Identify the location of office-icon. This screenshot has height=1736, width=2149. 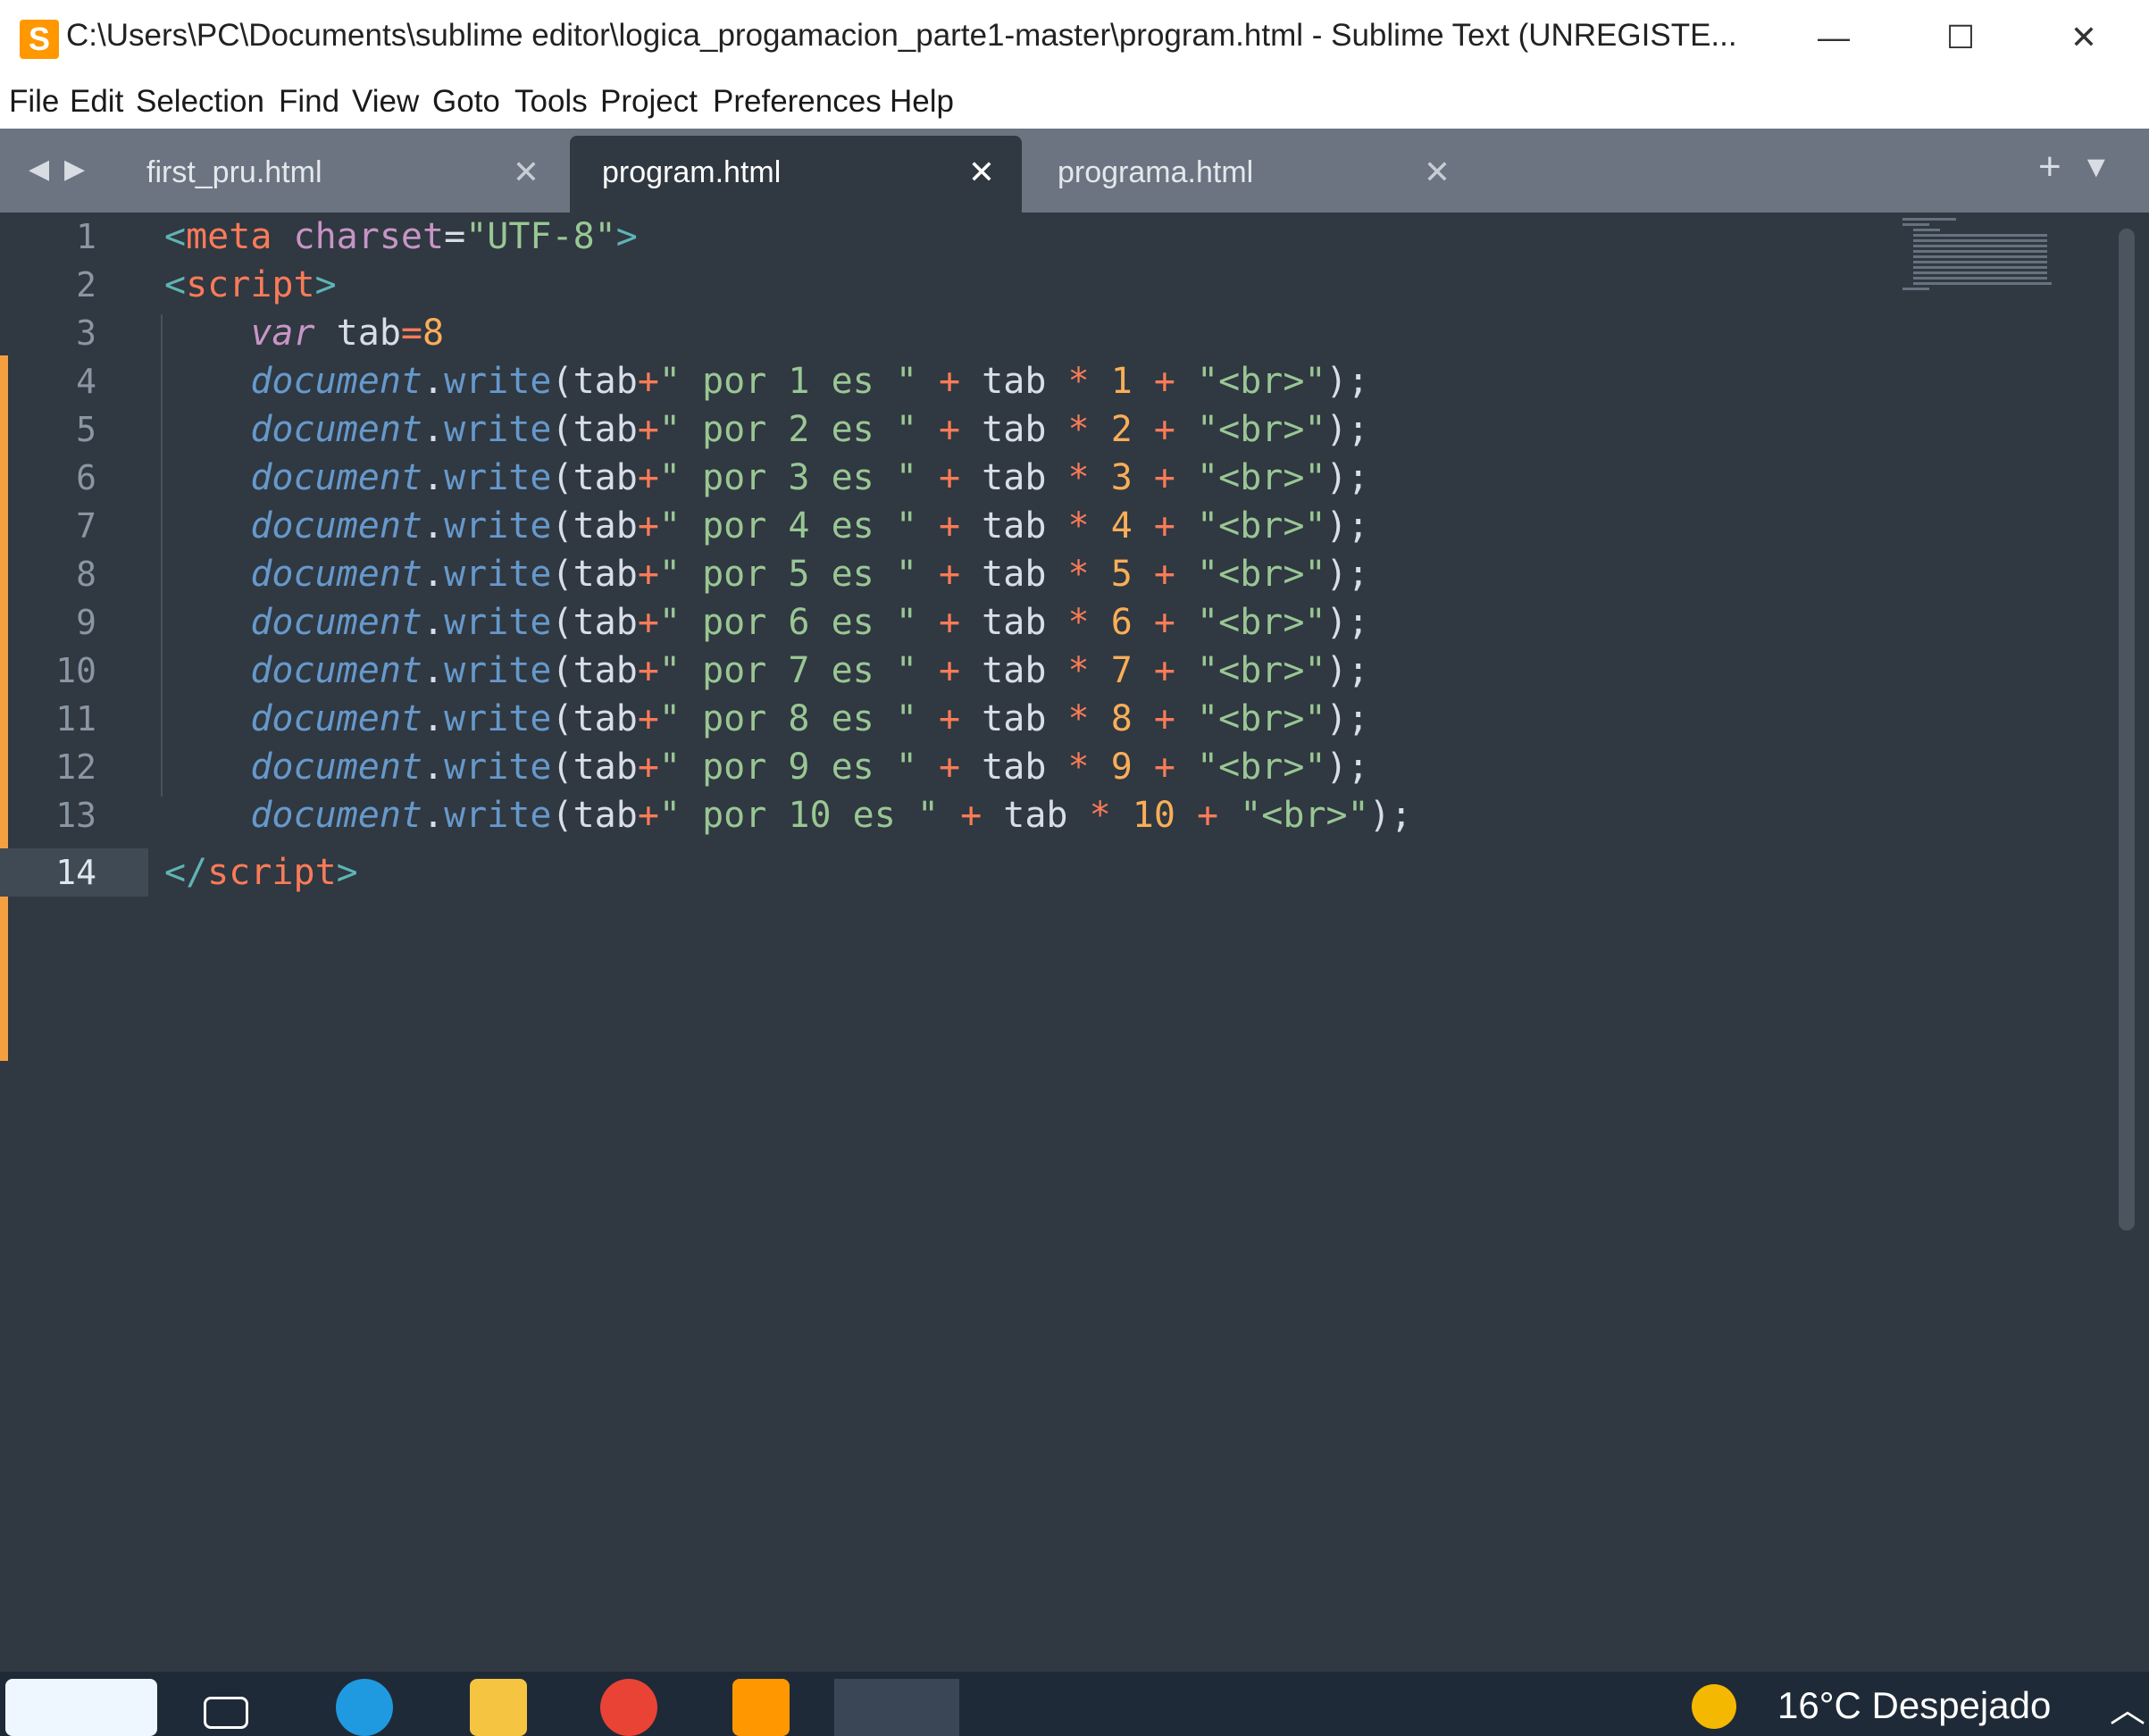
(896, 1707).